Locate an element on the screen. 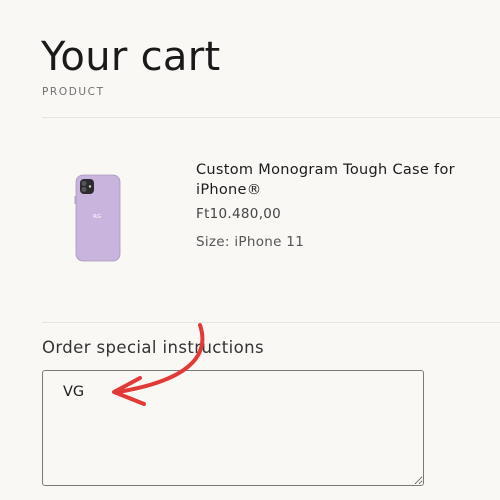 This screenshot has width=500, height=500. product-column-header: PRODUCT is located at coordinates (73, 92).